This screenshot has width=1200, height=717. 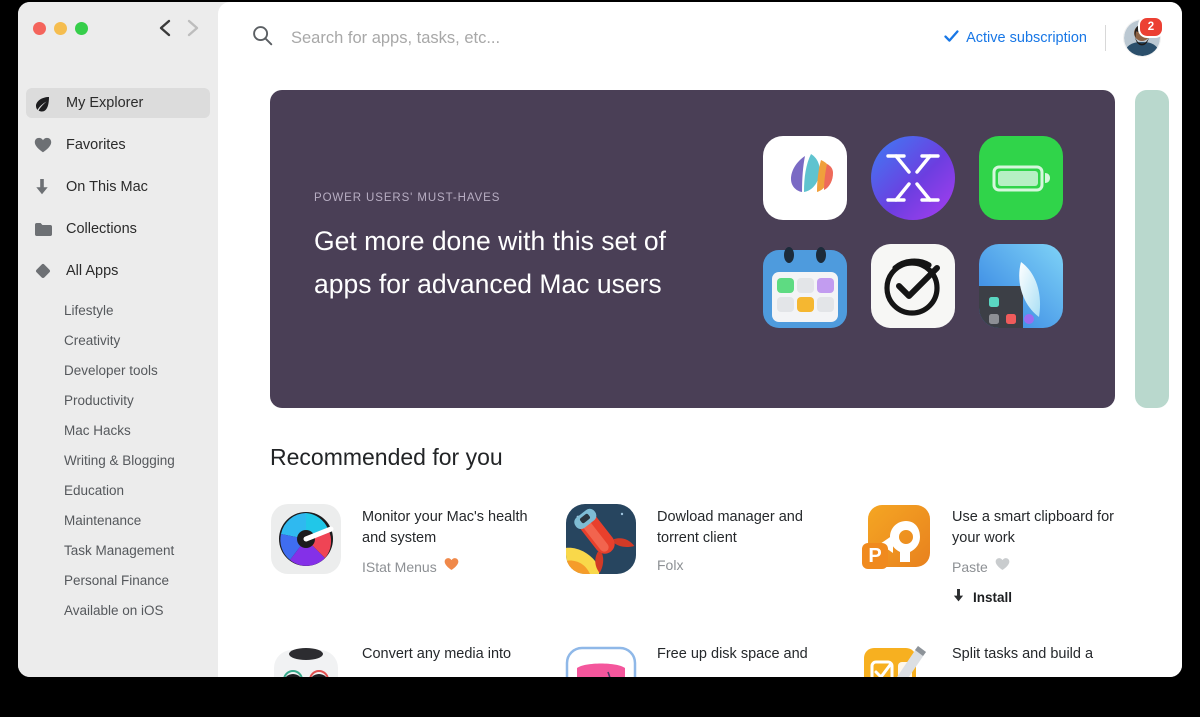 I want to click on permute-robot-icon, so click(x=306, y=658).